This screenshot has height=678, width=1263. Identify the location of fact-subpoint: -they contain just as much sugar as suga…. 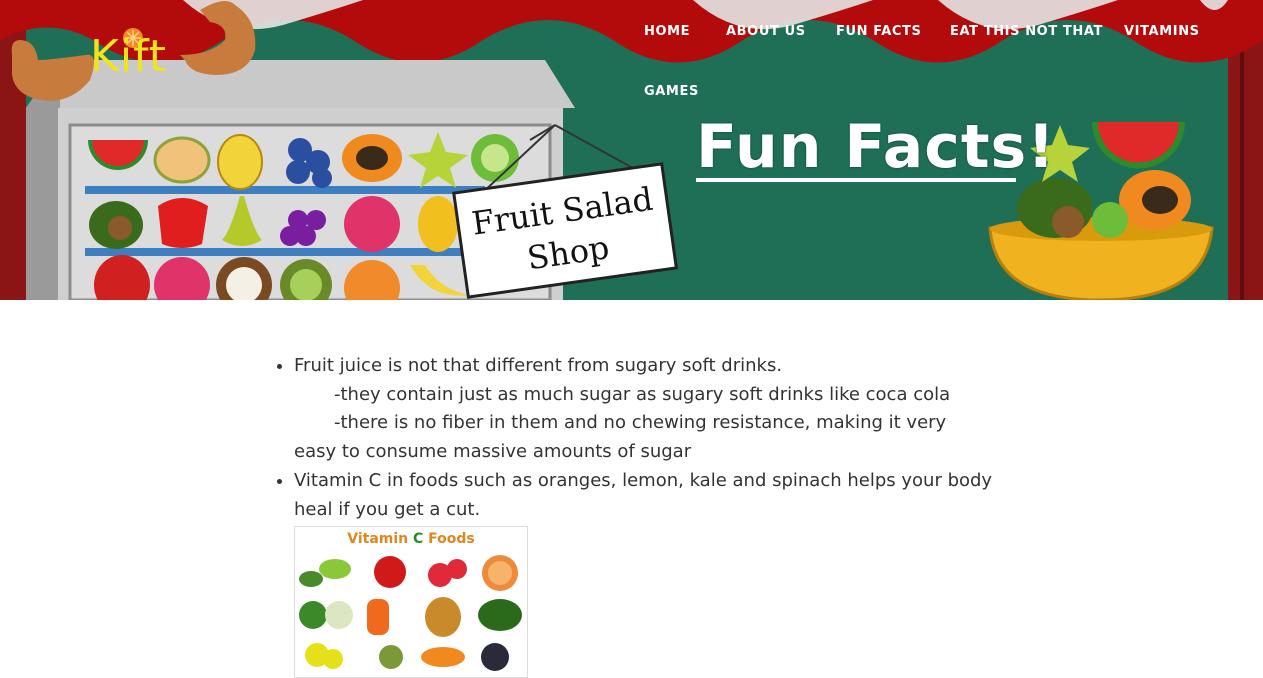
(642, 394).